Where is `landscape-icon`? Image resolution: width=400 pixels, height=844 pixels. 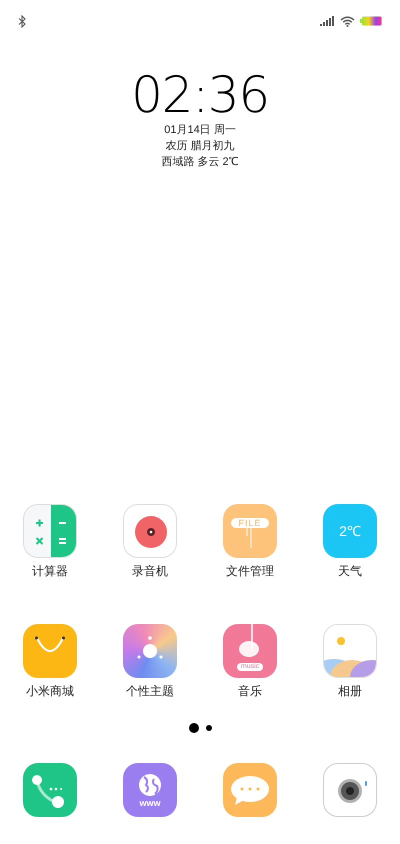
landscape-icon is located at coordinates (350, 651).